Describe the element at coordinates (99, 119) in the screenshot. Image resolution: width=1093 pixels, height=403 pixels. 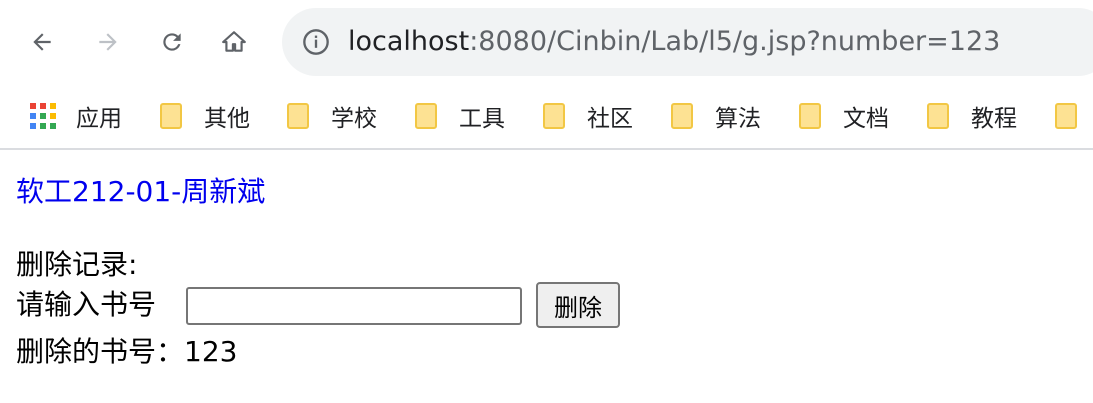
I see `bookmark-label: 应用` at that location.